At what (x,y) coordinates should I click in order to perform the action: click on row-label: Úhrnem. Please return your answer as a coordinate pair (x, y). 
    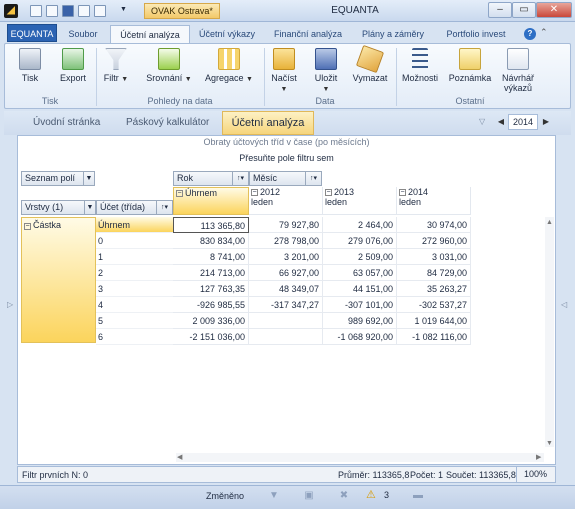
    Looking at the image, I should click on (134, 225).